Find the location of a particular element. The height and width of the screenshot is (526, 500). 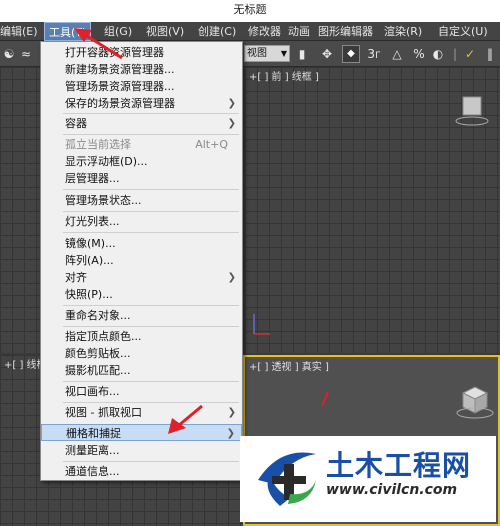

menu-graph-editors: 图形编辑器 is located at coordinates (345, 31).